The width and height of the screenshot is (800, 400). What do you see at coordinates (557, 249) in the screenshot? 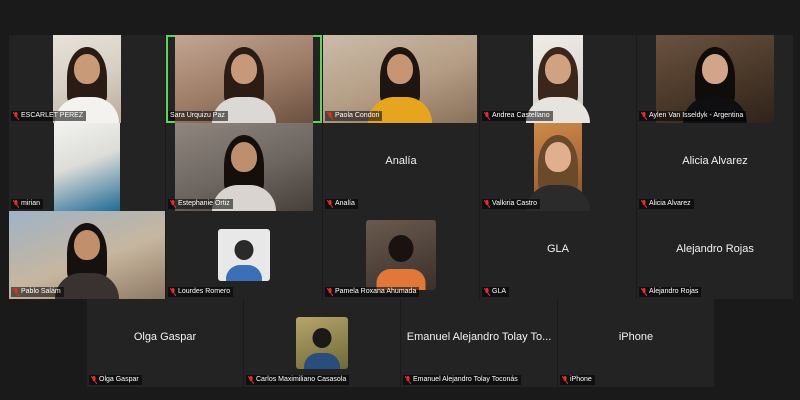
I see `participant-display-name: GLA` at bounding box center [557, 249].